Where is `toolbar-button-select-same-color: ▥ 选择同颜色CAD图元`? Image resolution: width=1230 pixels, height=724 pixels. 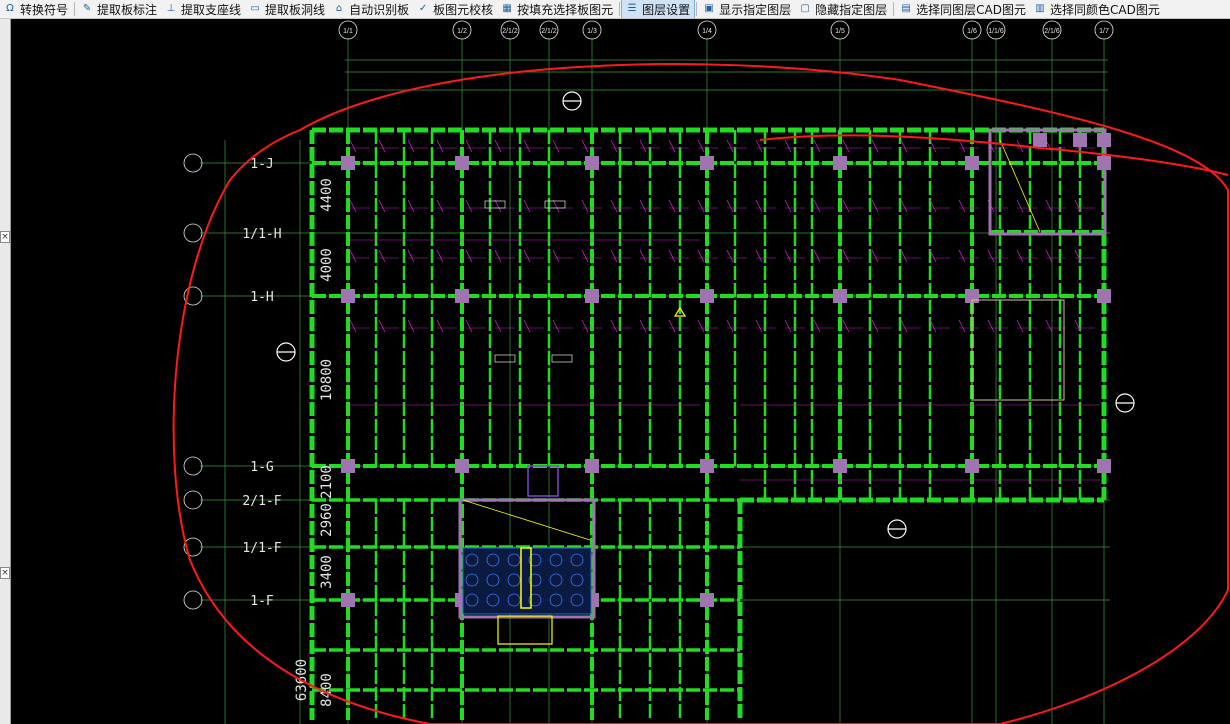
toolbar-button-select-same-color: ▥ 选择同颜色CAD图元 is located at coordinates (1097, 9).